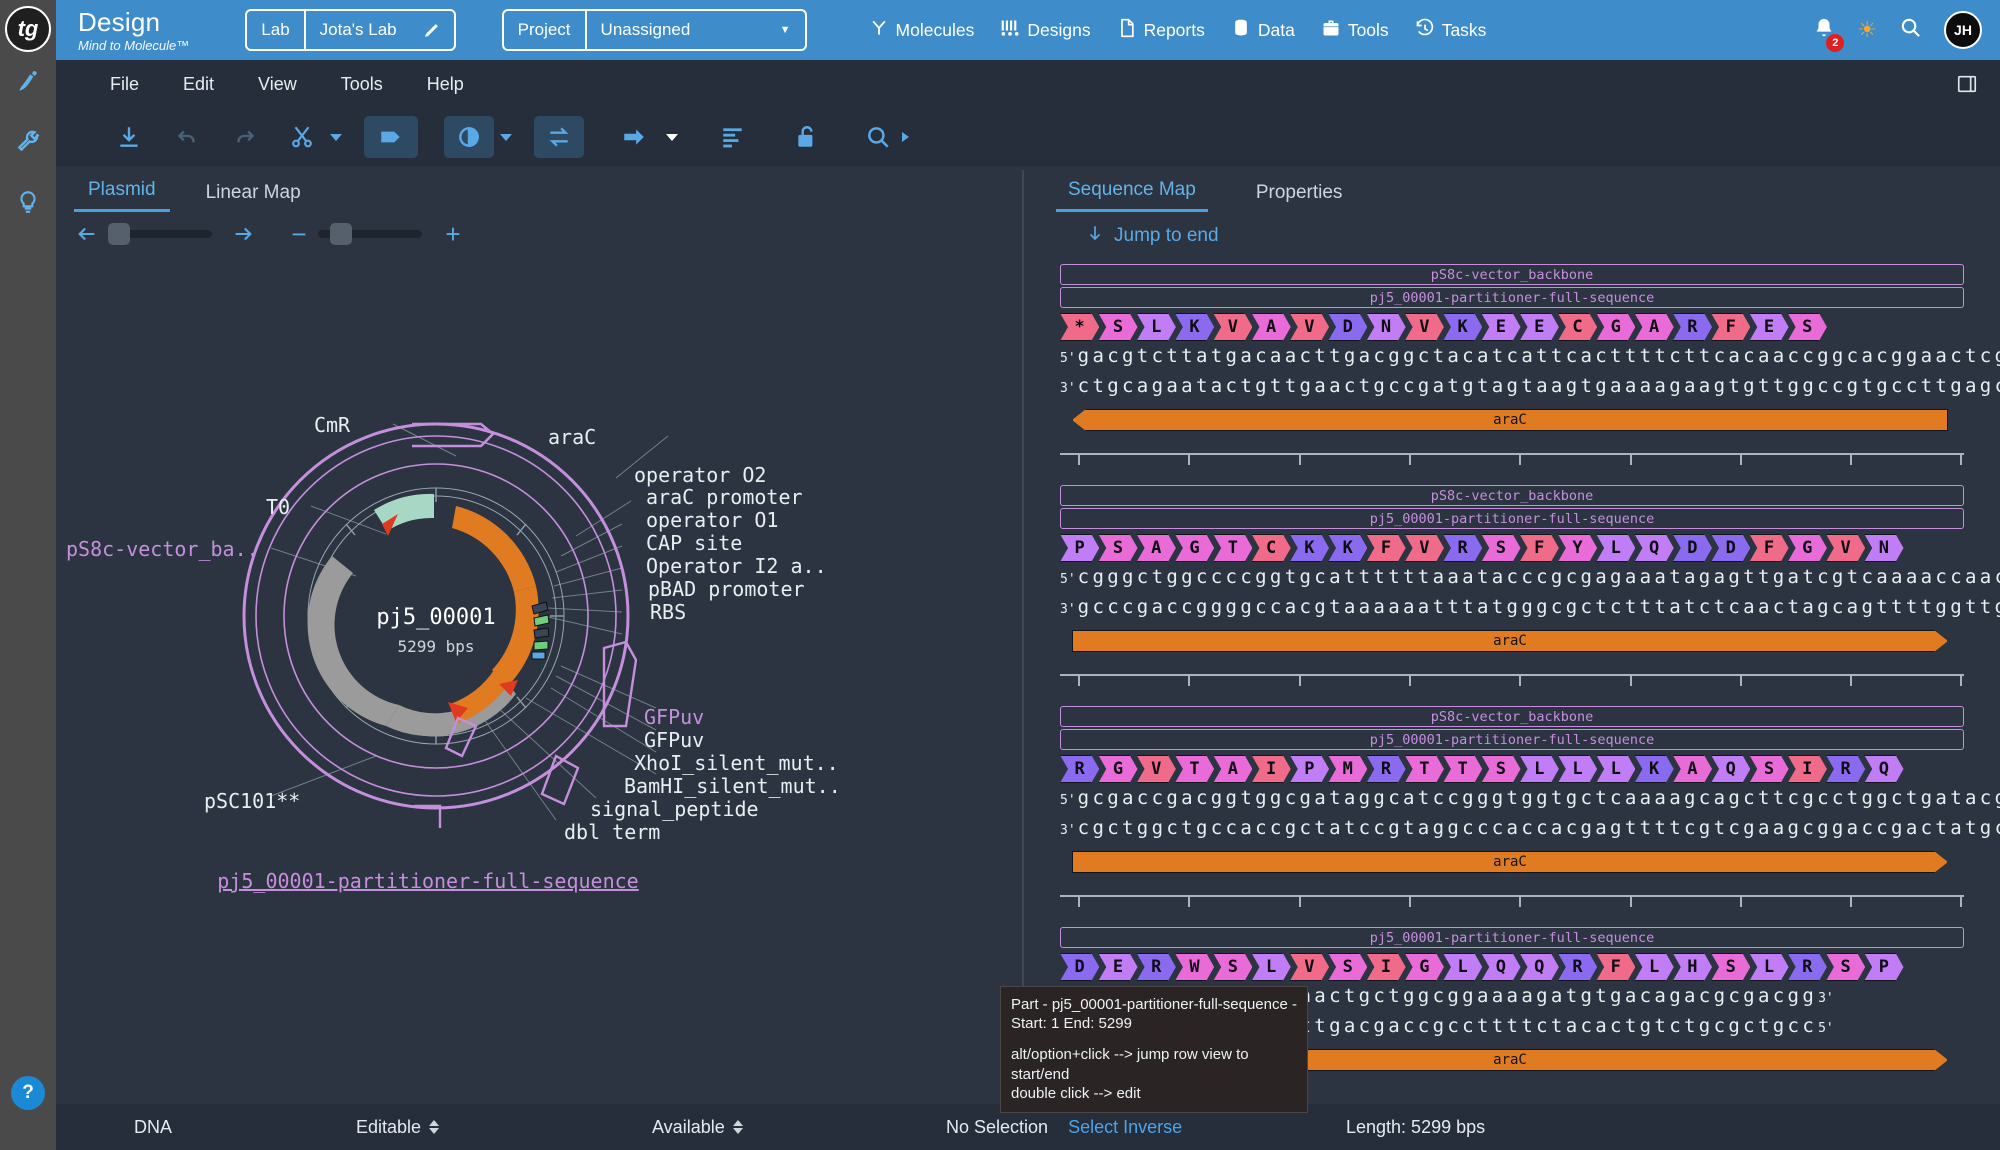  I want to click on amino-acid-cell: P, so click(1309, 769).